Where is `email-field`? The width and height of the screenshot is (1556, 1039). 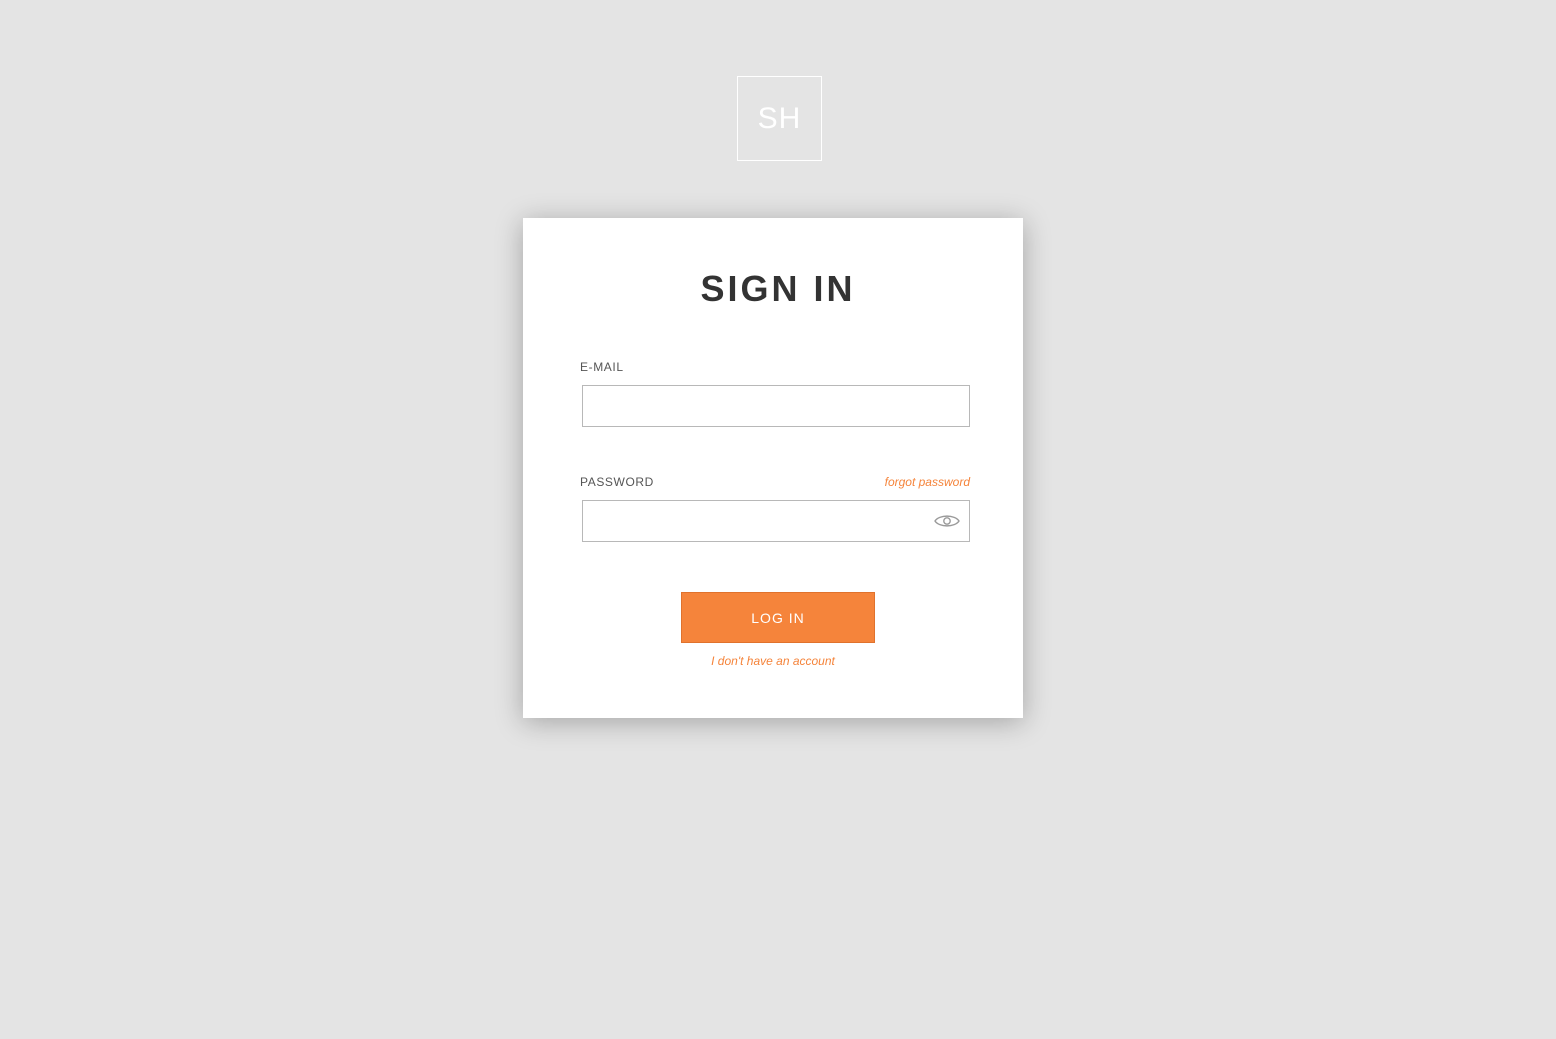
email-field is located at coordinates (776, 406).